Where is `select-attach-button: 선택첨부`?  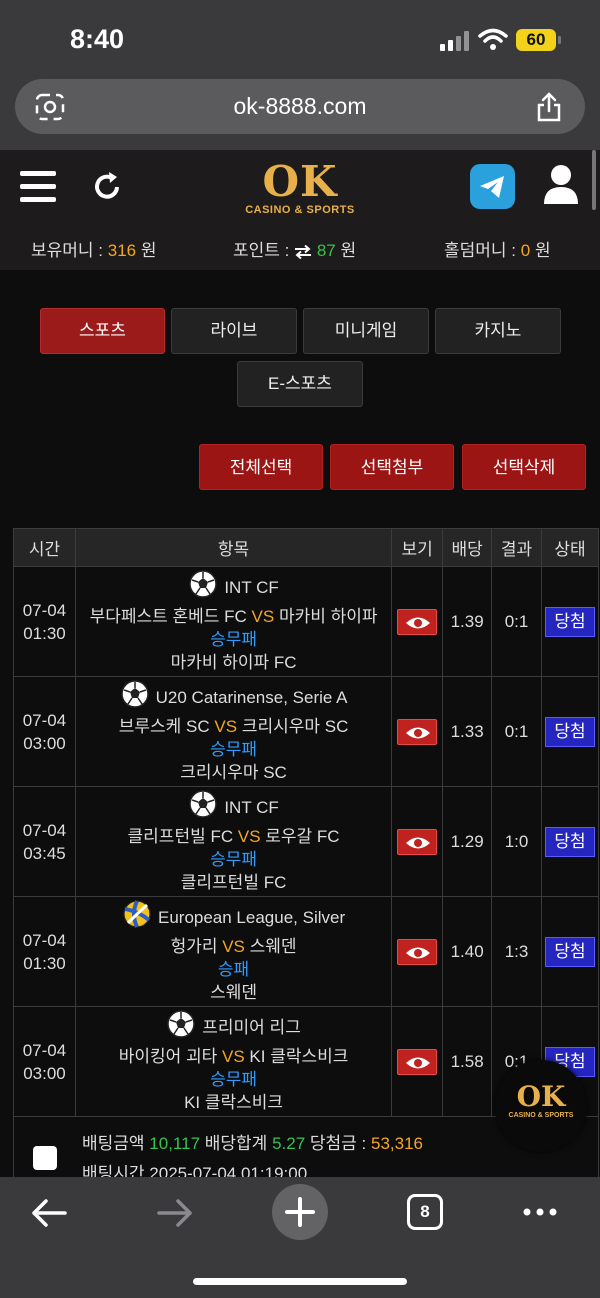
select-attach-button: 선택첨부 is located at coordinates (392, 467).